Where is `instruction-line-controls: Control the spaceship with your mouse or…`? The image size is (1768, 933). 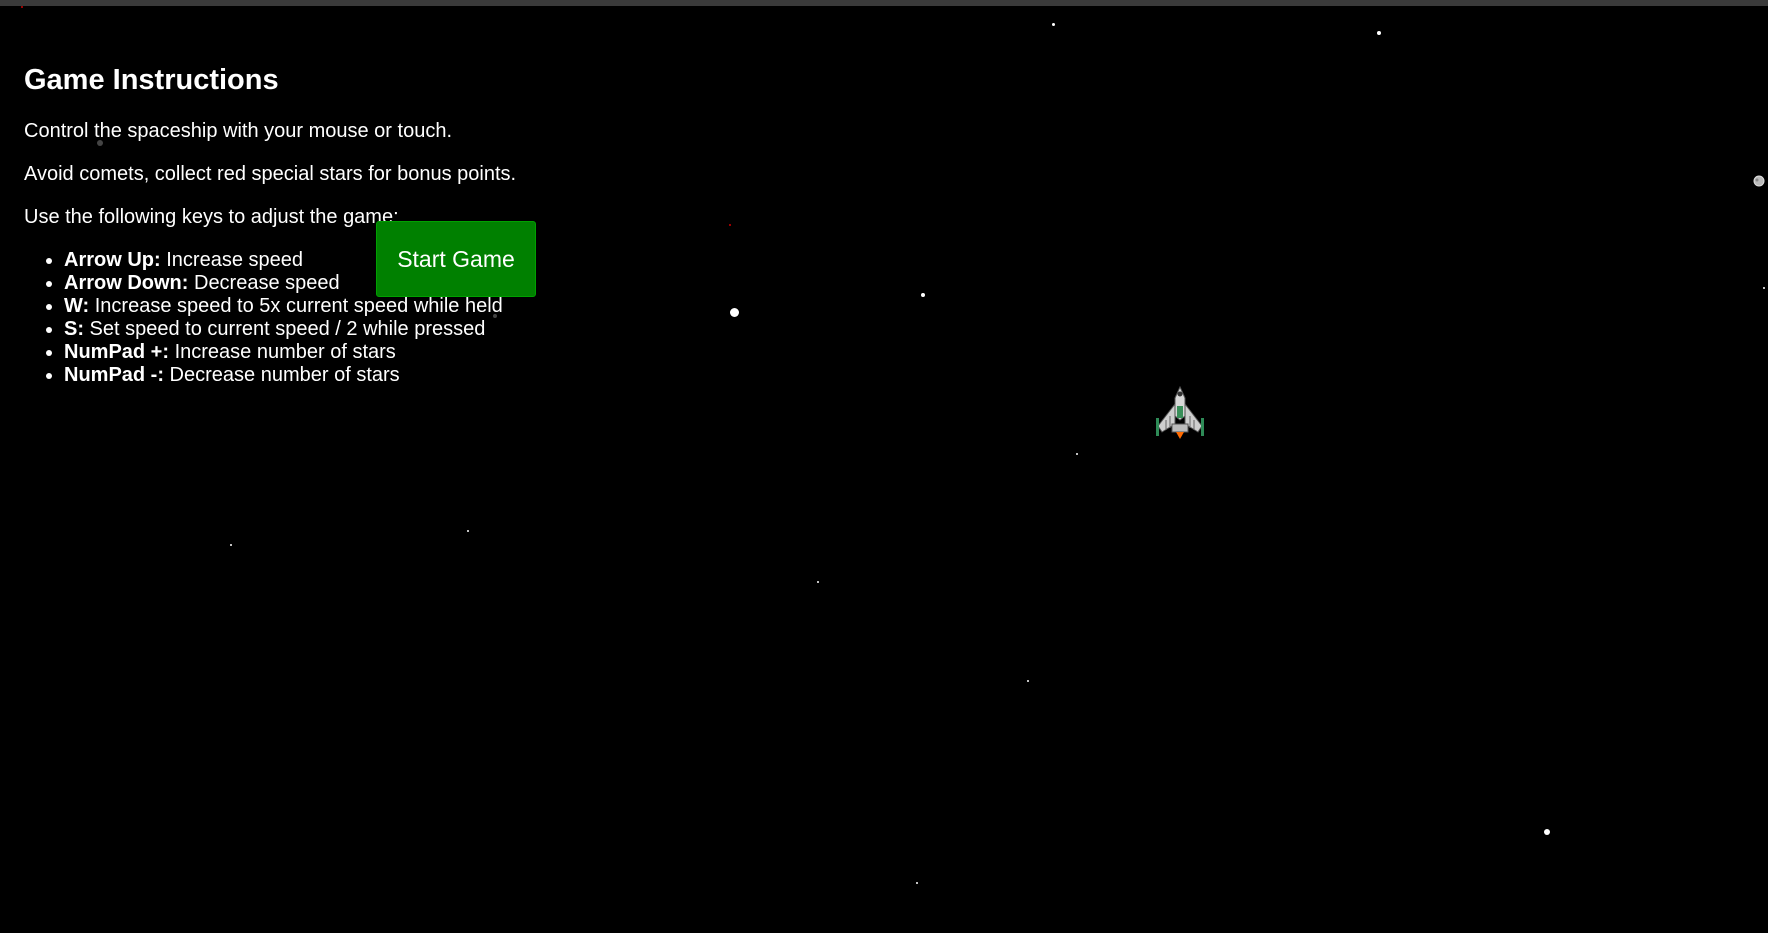 instruction-line-controls: Control the spaceship with your mouse or… is located at coordinates (238, 131).